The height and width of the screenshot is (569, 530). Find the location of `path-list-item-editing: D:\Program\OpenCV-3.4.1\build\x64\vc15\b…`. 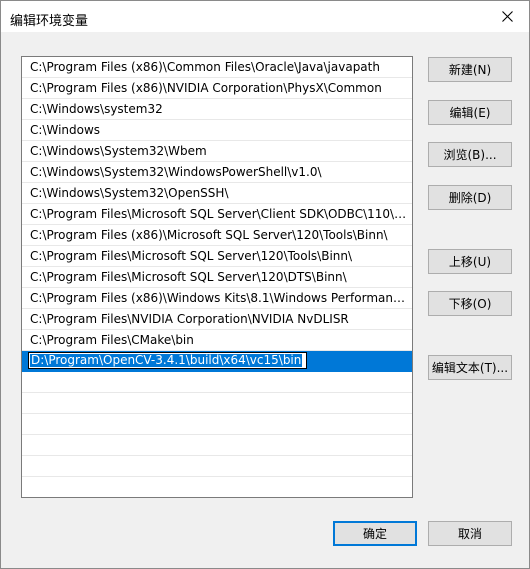

path-list-item-editing: D:\Program\OpenCV-3.4.1\build\x64\vc15\b… is located at coordinates (217, 361).